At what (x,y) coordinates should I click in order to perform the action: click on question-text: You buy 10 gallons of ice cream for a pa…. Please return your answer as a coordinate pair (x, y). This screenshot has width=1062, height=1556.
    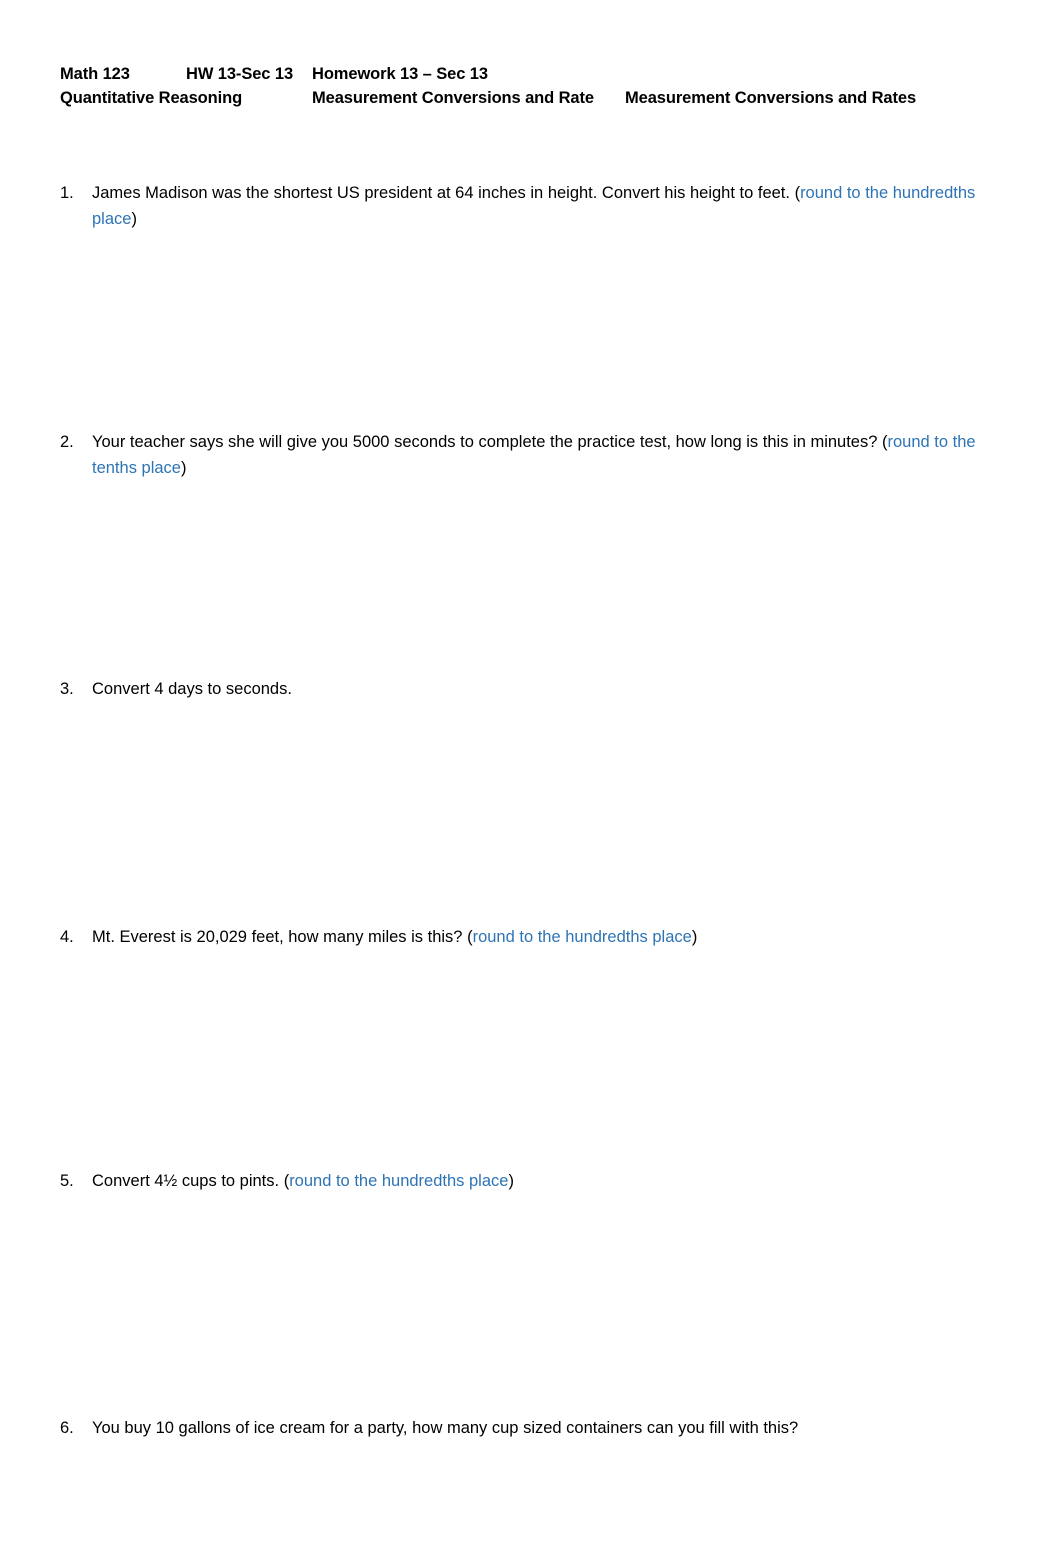
    Looking at the image, I should click on (445, 1428).